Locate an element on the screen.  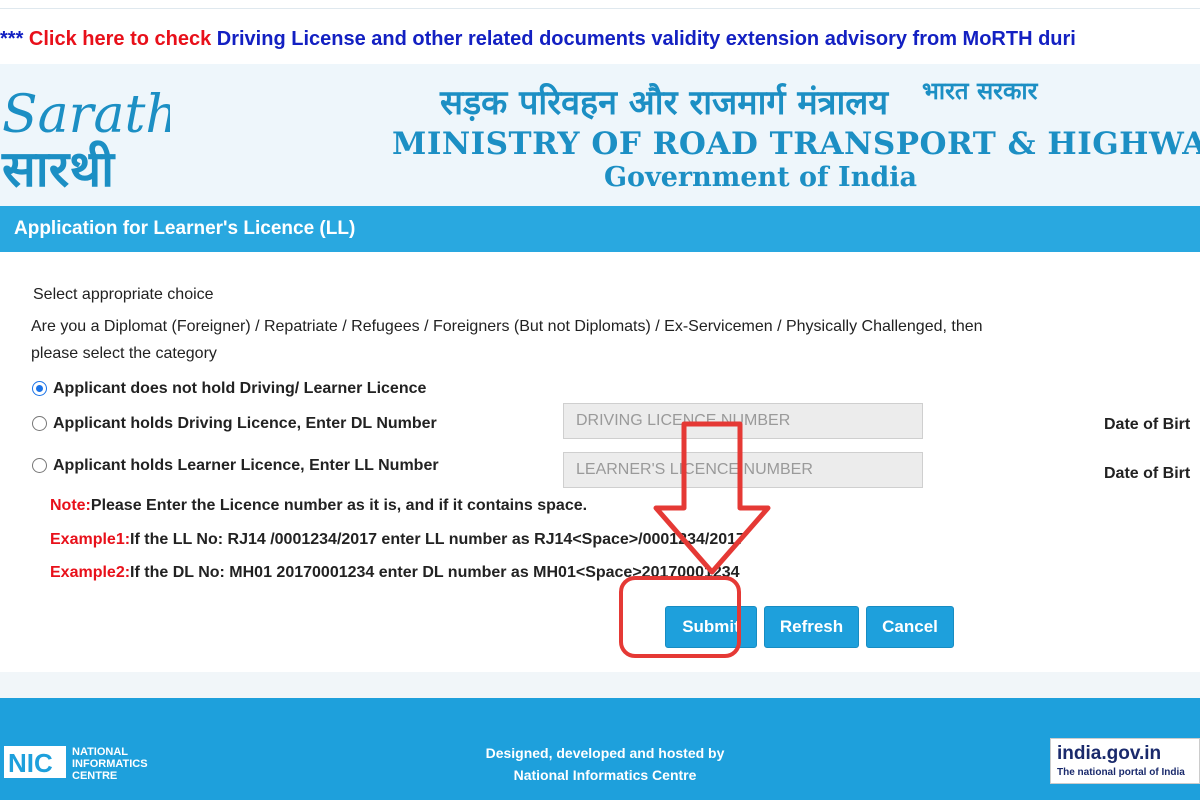
nic-line1: NATIONAL is located at coordinates (100, 752).